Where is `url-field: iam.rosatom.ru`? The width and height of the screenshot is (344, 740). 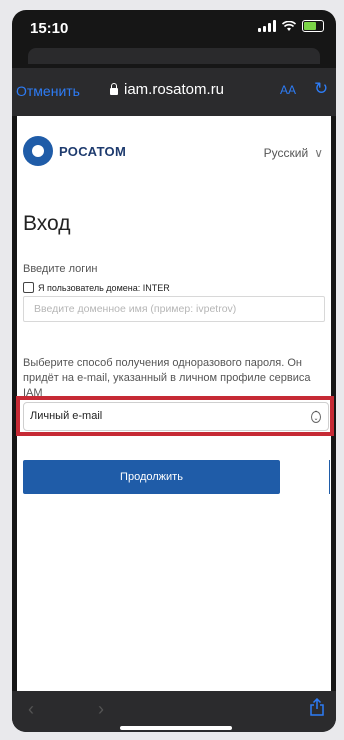 url-field: iam.rosatom.ru is located at coordinates (167, 89).